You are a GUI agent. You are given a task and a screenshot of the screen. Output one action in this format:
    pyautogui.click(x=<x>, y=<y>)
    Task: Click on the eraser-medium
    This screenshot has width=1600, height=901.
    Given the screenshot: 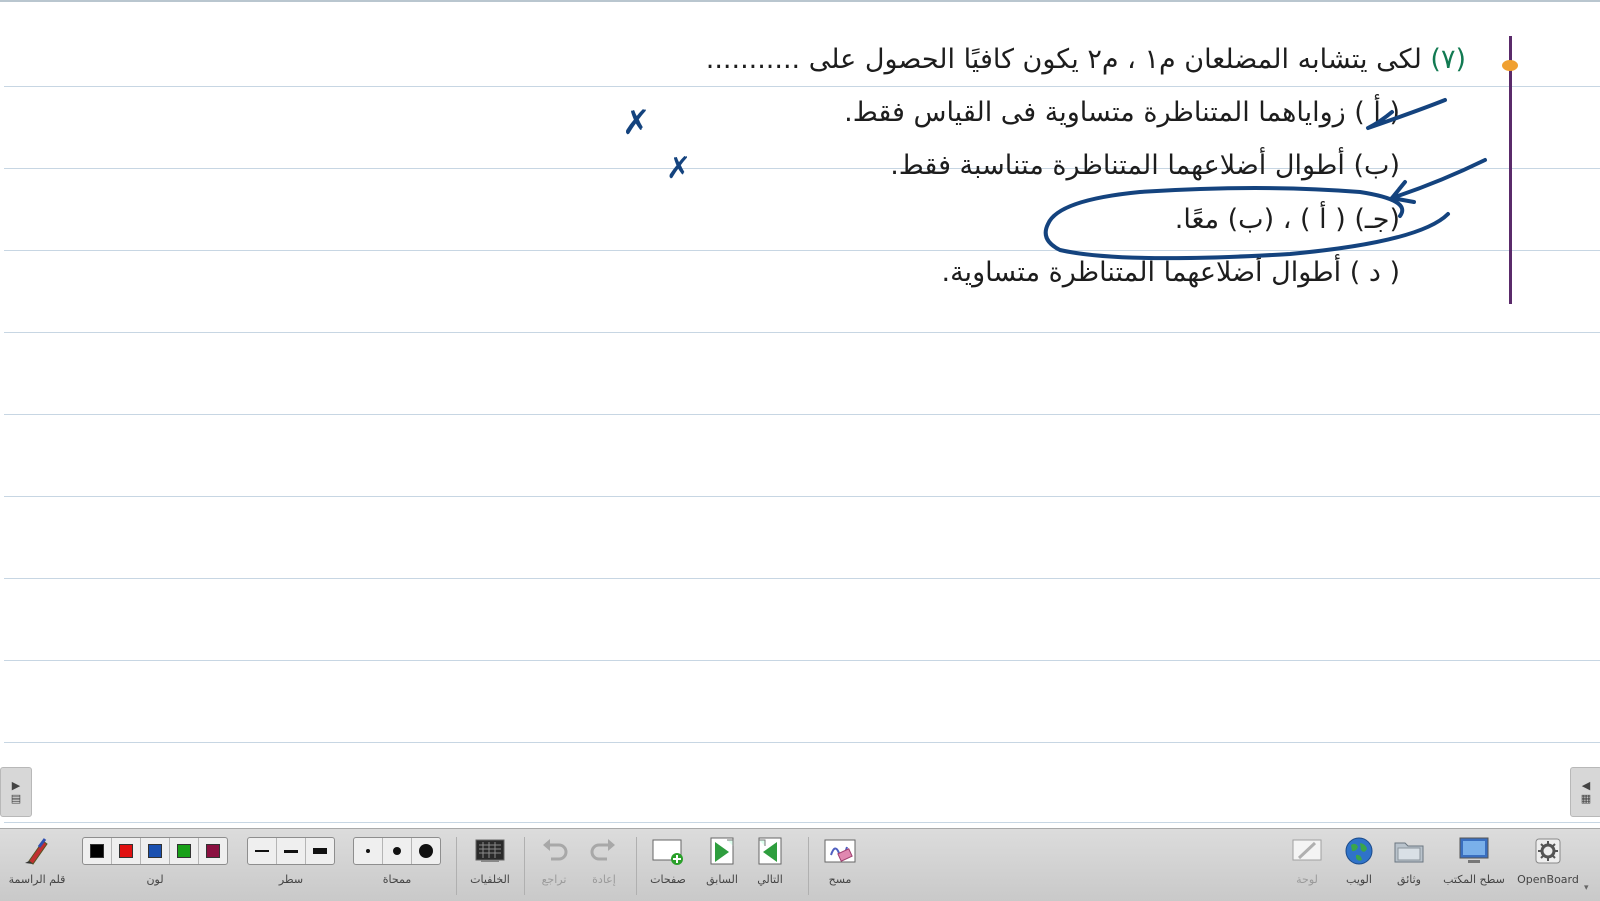 What is the action you would take?
    pyautogui.click(x=397, y=851)
    